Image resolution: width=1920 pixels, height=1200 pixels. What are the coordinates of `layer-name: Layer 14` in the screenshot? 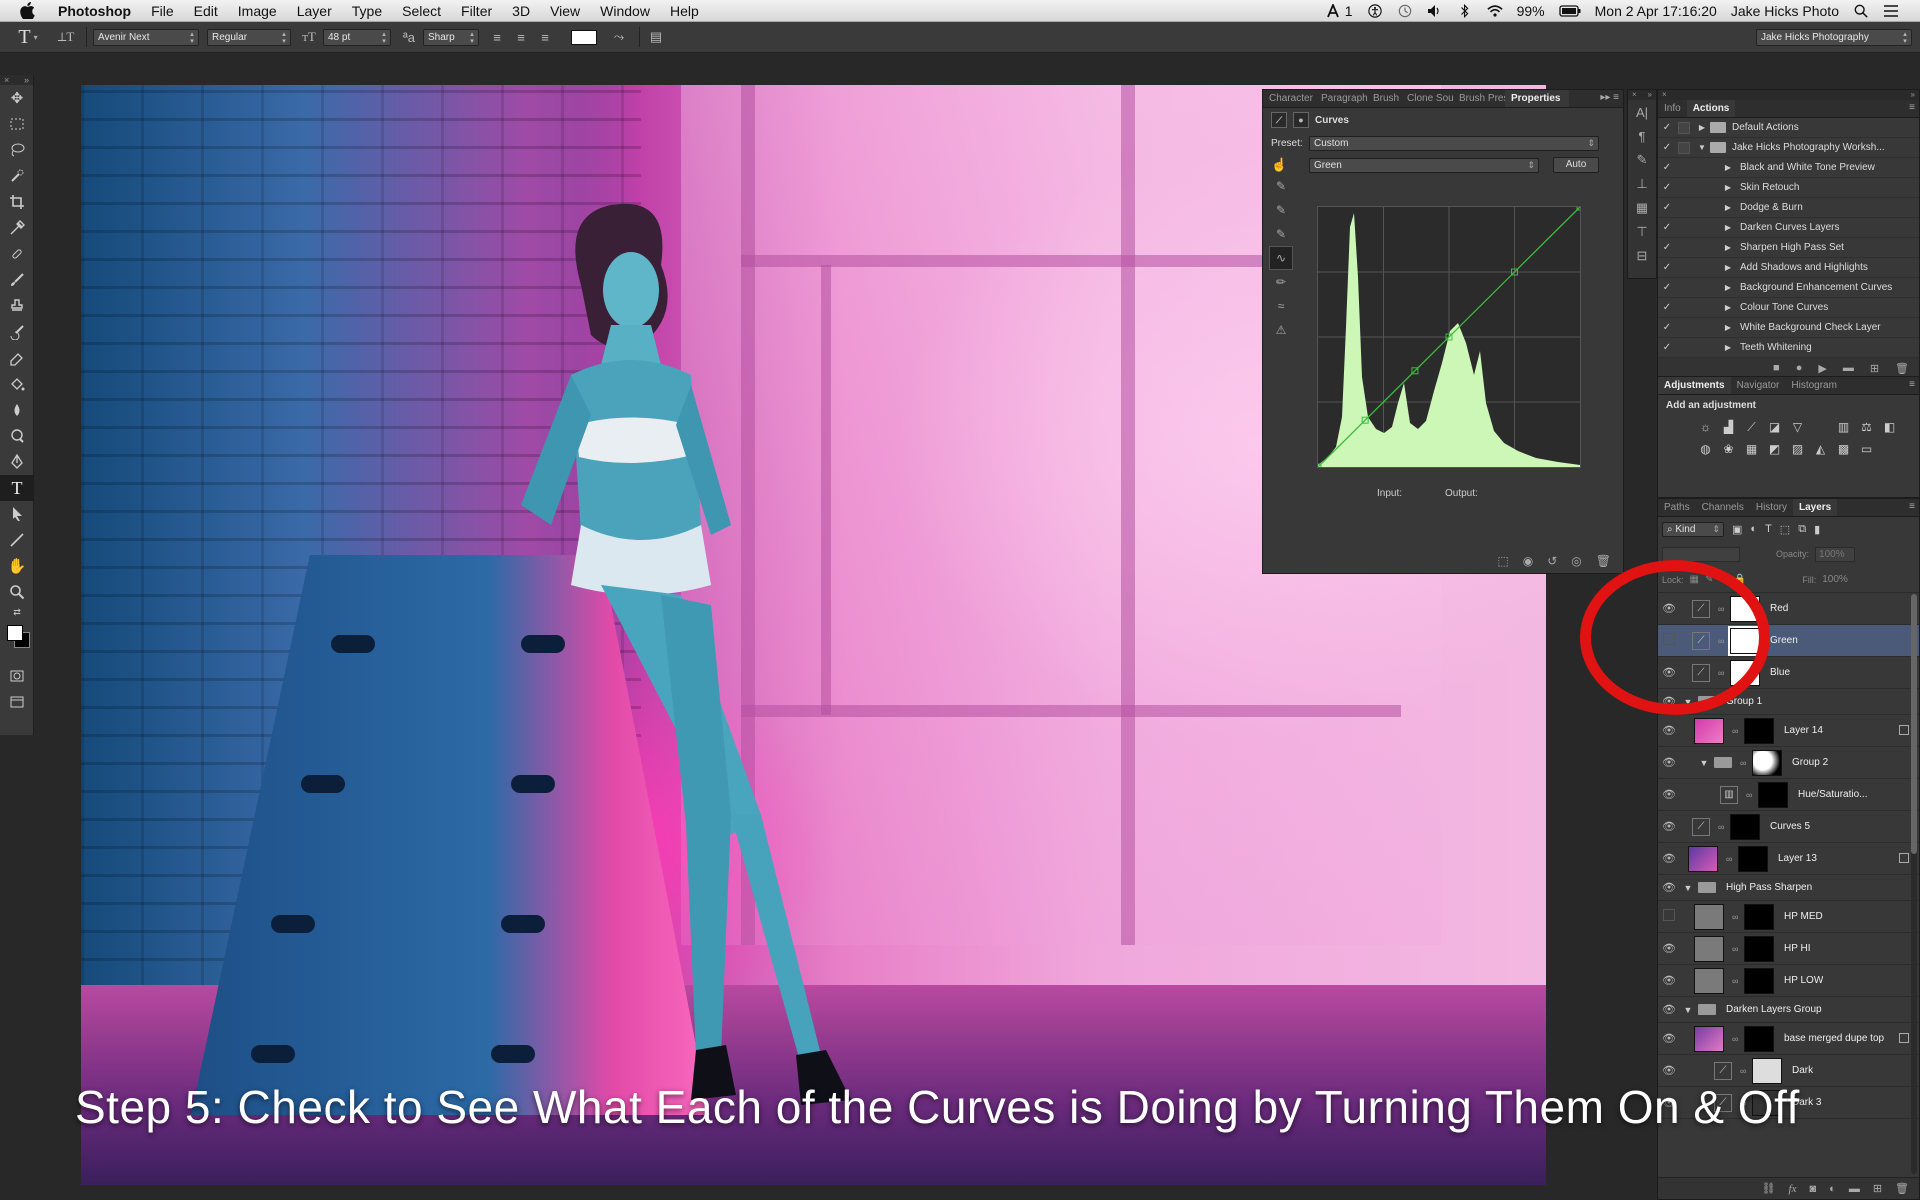 It's located at (1803, 730).